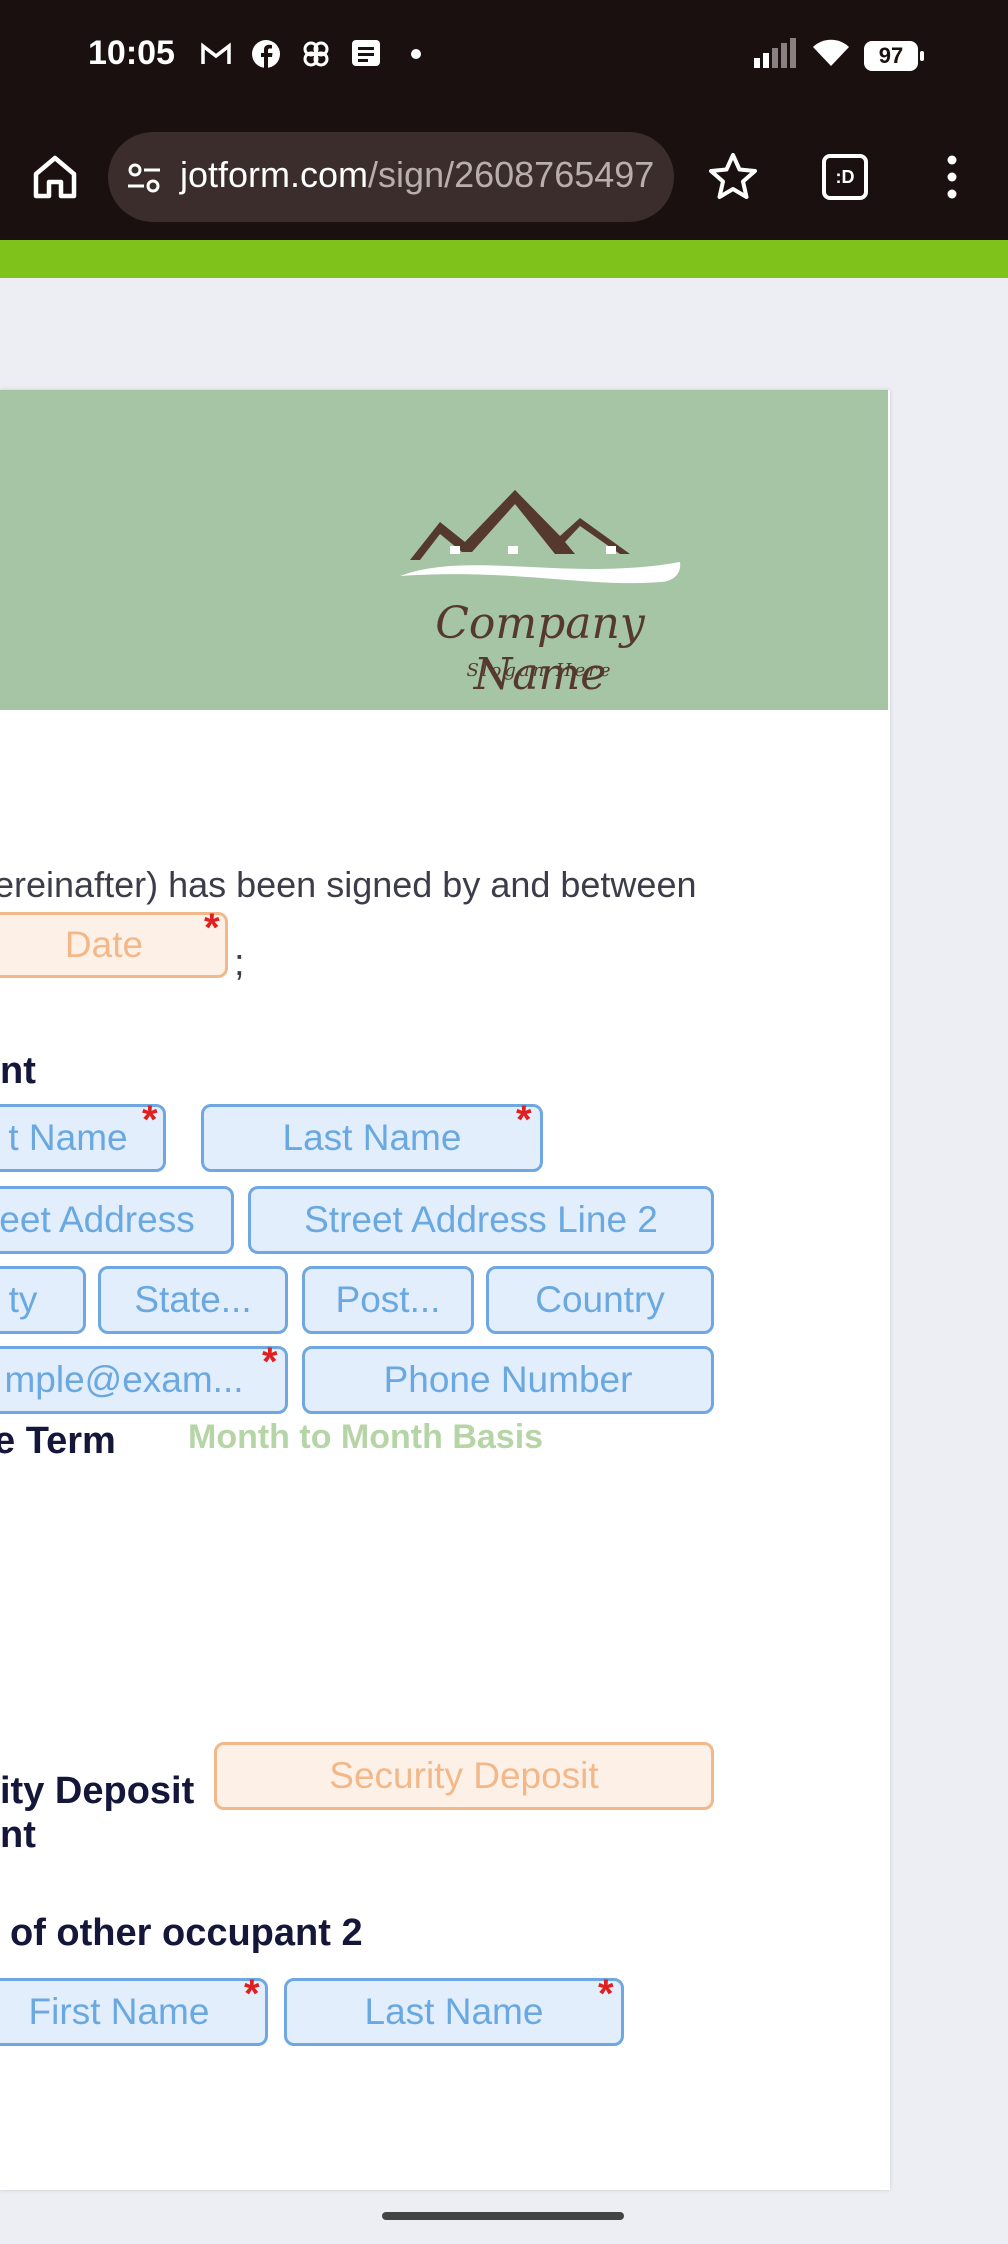  What do you see at coordinates (366, 1437) in the screenshot?
I see `lease-term-value: Month to Month Basis` at bounding box center [366, 1437].